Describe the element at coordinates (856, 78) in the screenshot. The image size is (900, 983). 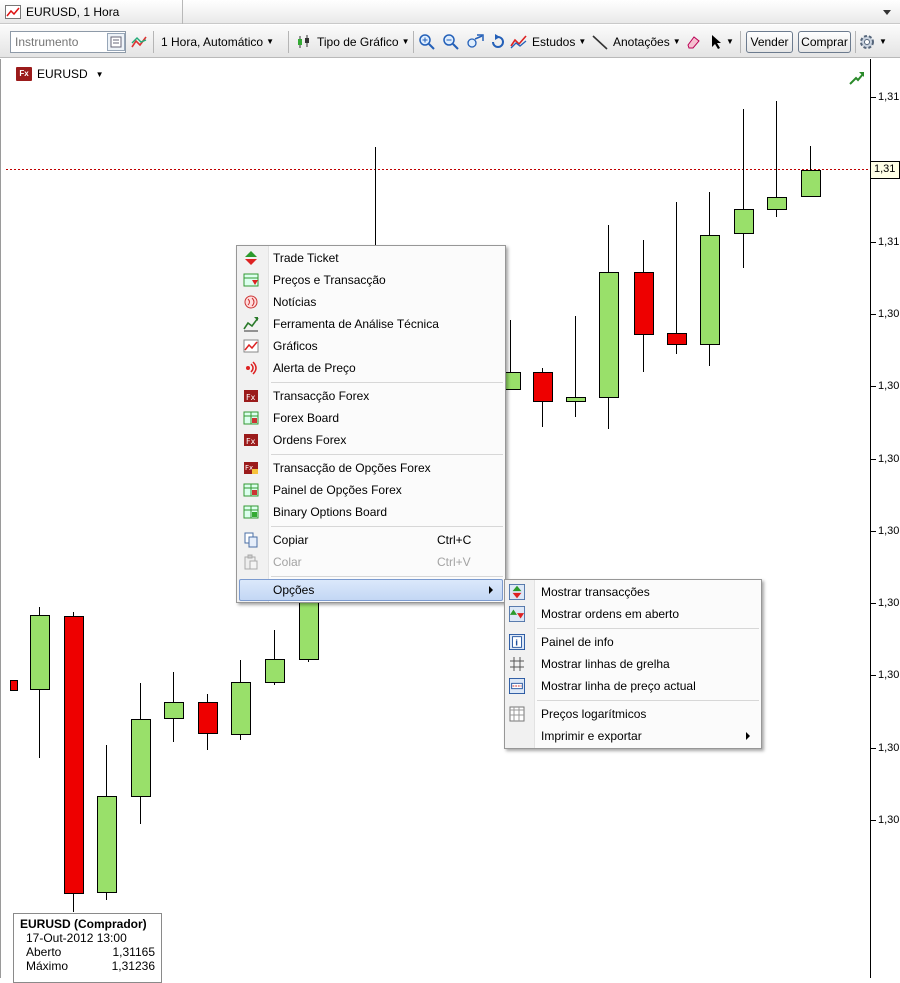
I see `trend-up-icon` at that location.